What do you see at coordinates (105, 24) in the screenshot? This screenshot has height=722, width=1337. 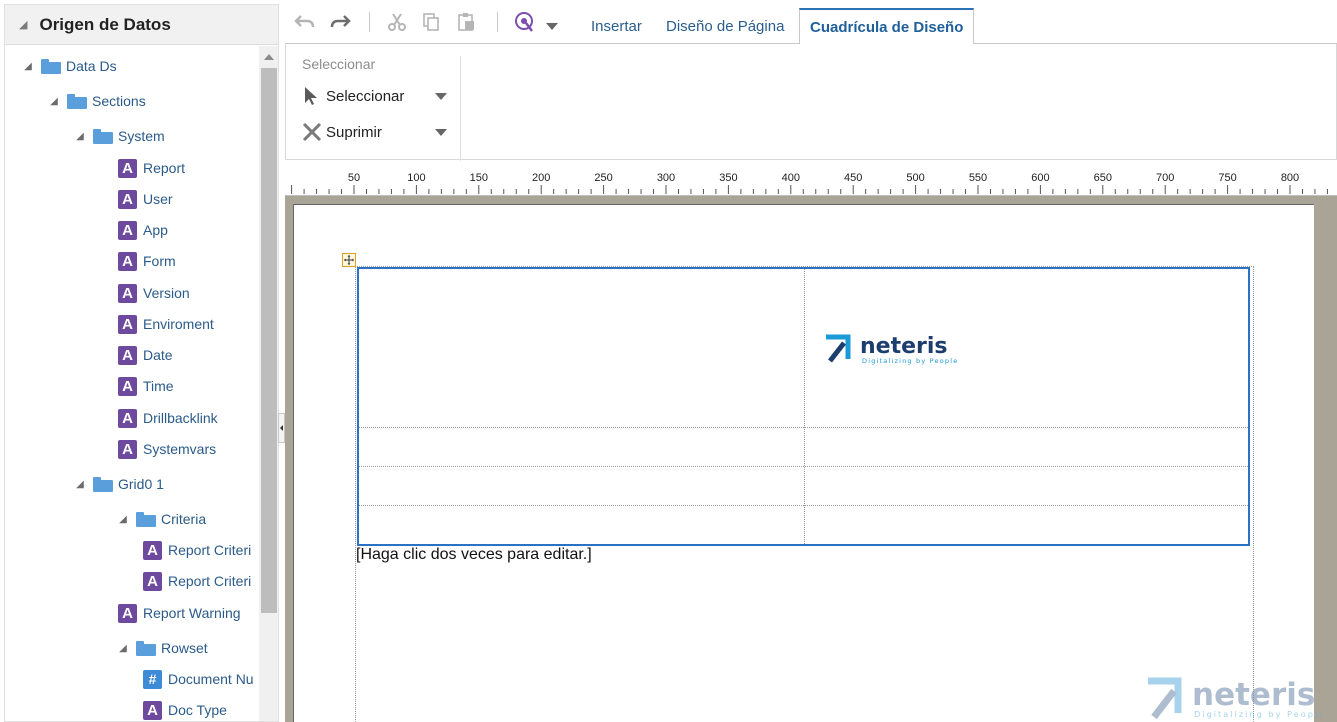 I see `panel-title: Origen de Datos` at bounding box center [105, 24].